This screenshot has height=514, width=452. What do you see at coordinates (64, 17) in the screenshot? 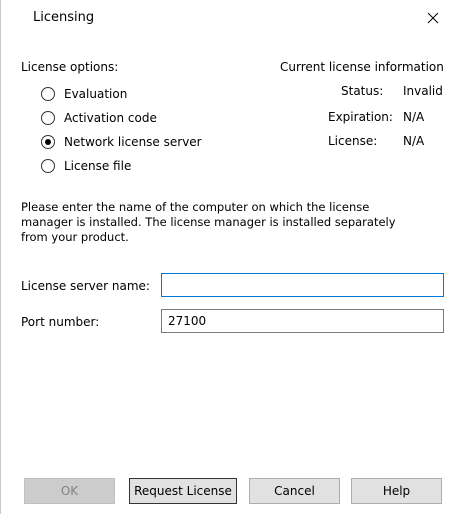
I see `dialog-title: Licensing` at bounding box center [64, 17].